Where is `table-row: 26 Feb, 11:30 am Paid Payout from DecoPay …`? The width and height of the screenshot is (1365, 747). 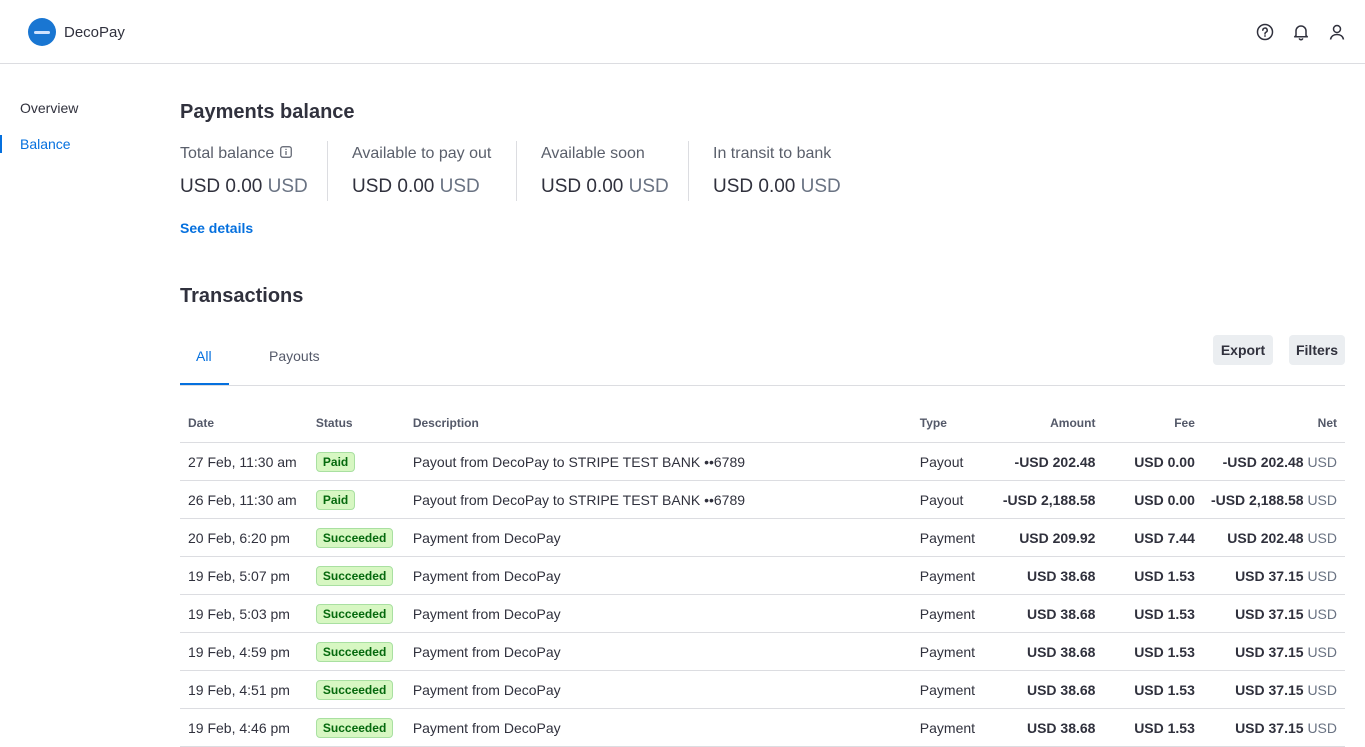
table-row: 26 Feb, 11:30 am Paid Payout from DecoPay … is located at coordinates (762, 499).